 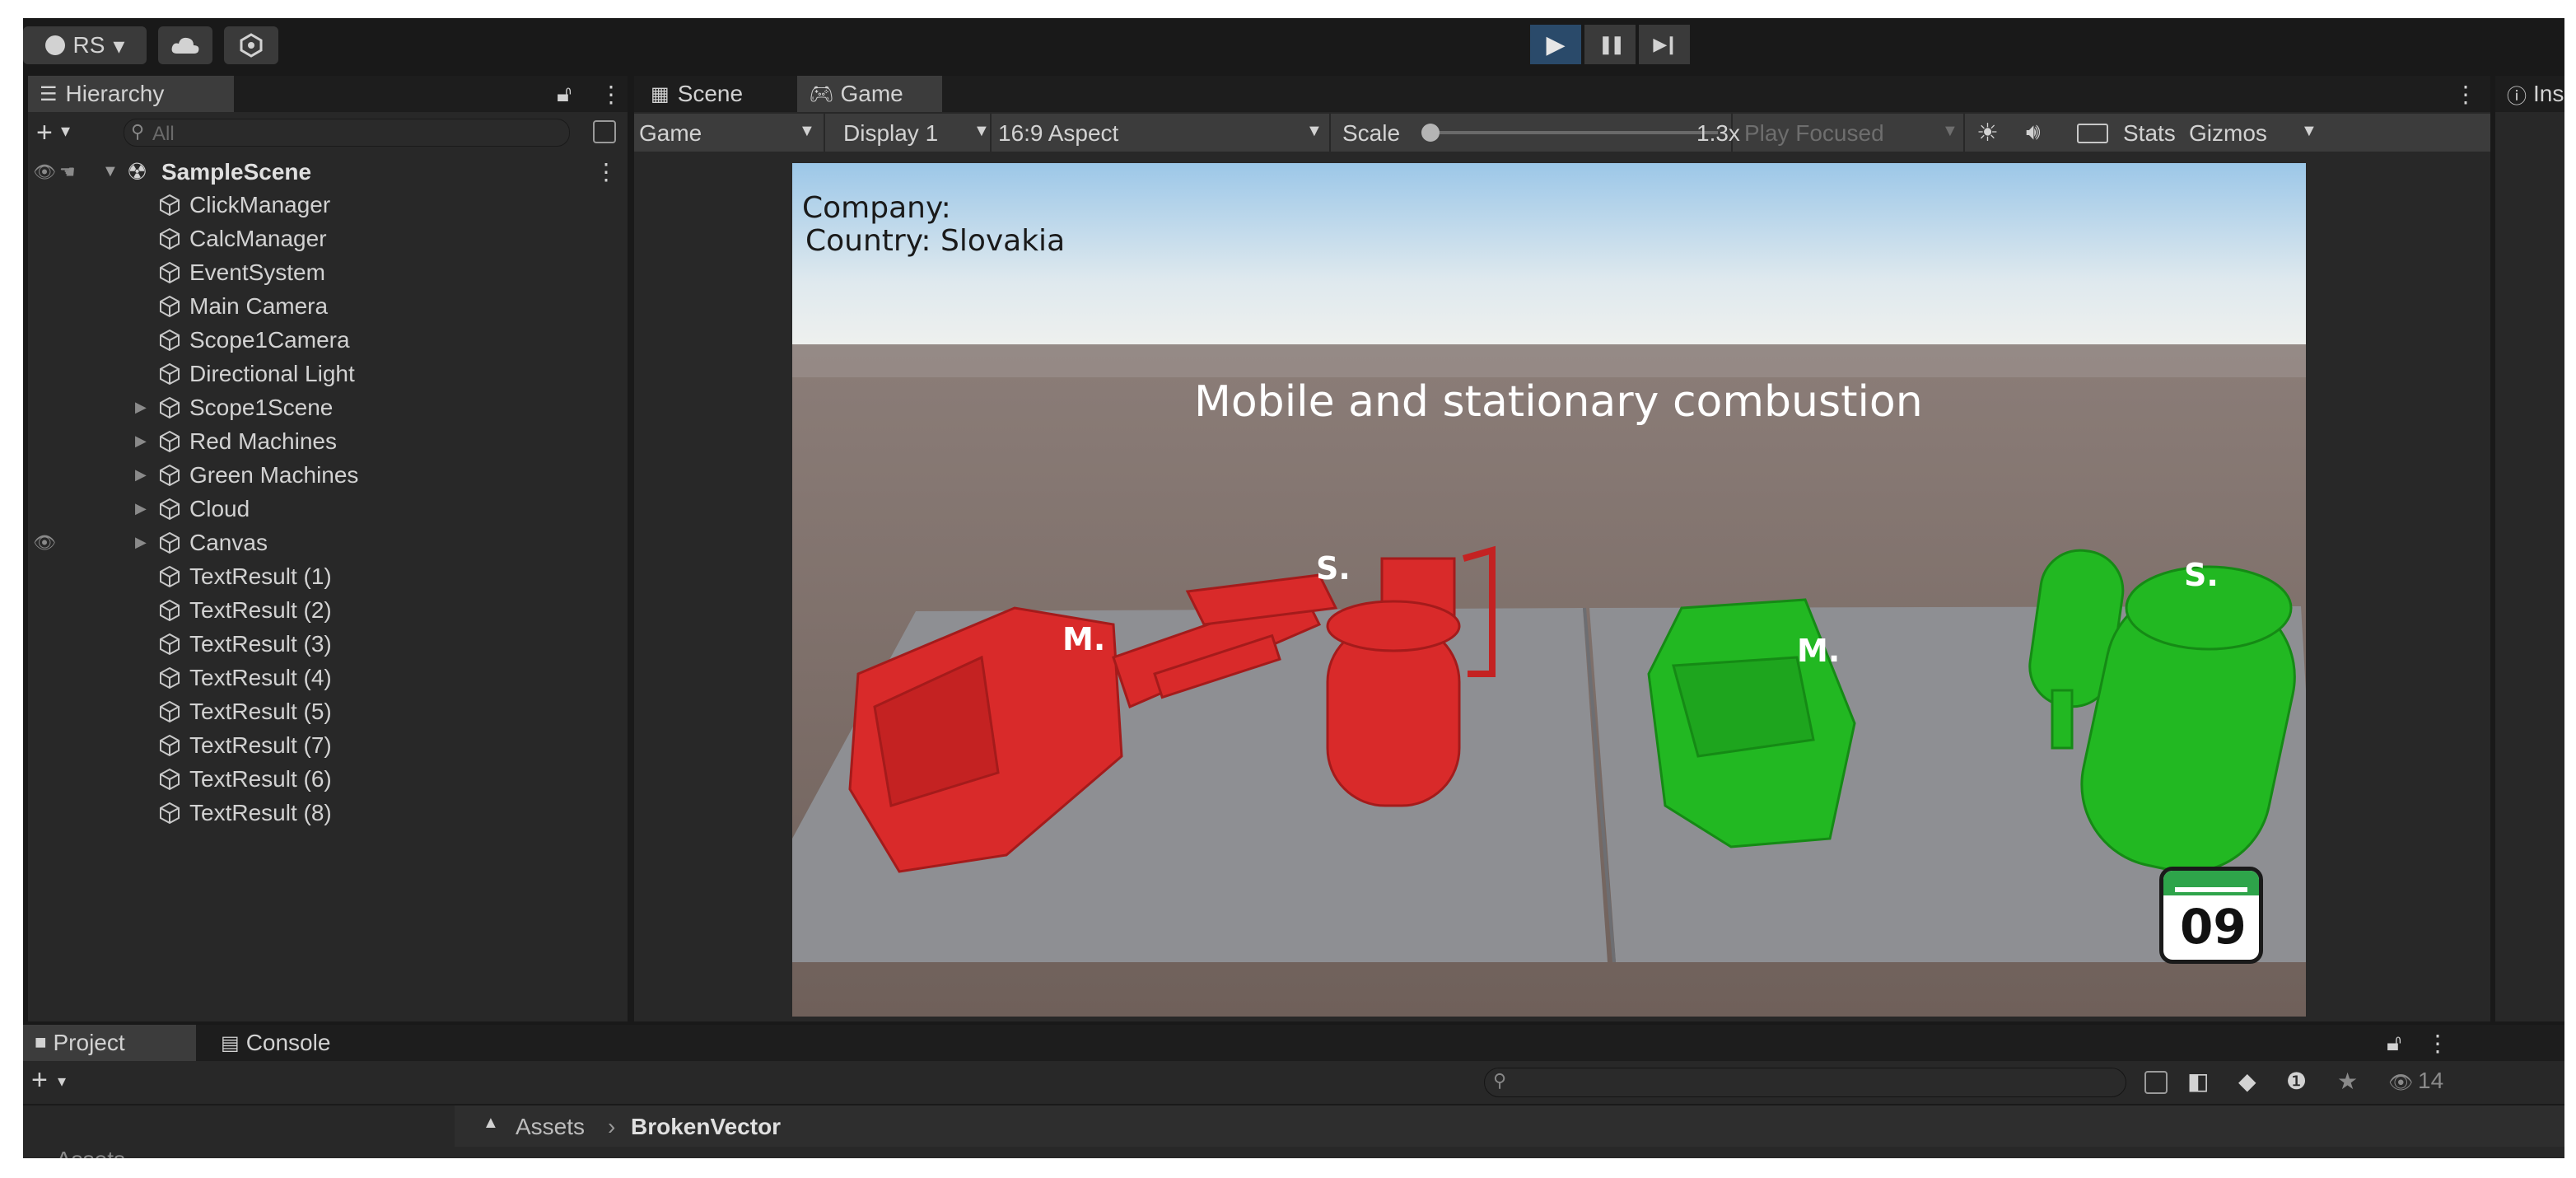 What do you see at coordinates (2201, 575) in the screenshot?
I see `green-stationary-label: S.` at bounding box center [2201, 575].